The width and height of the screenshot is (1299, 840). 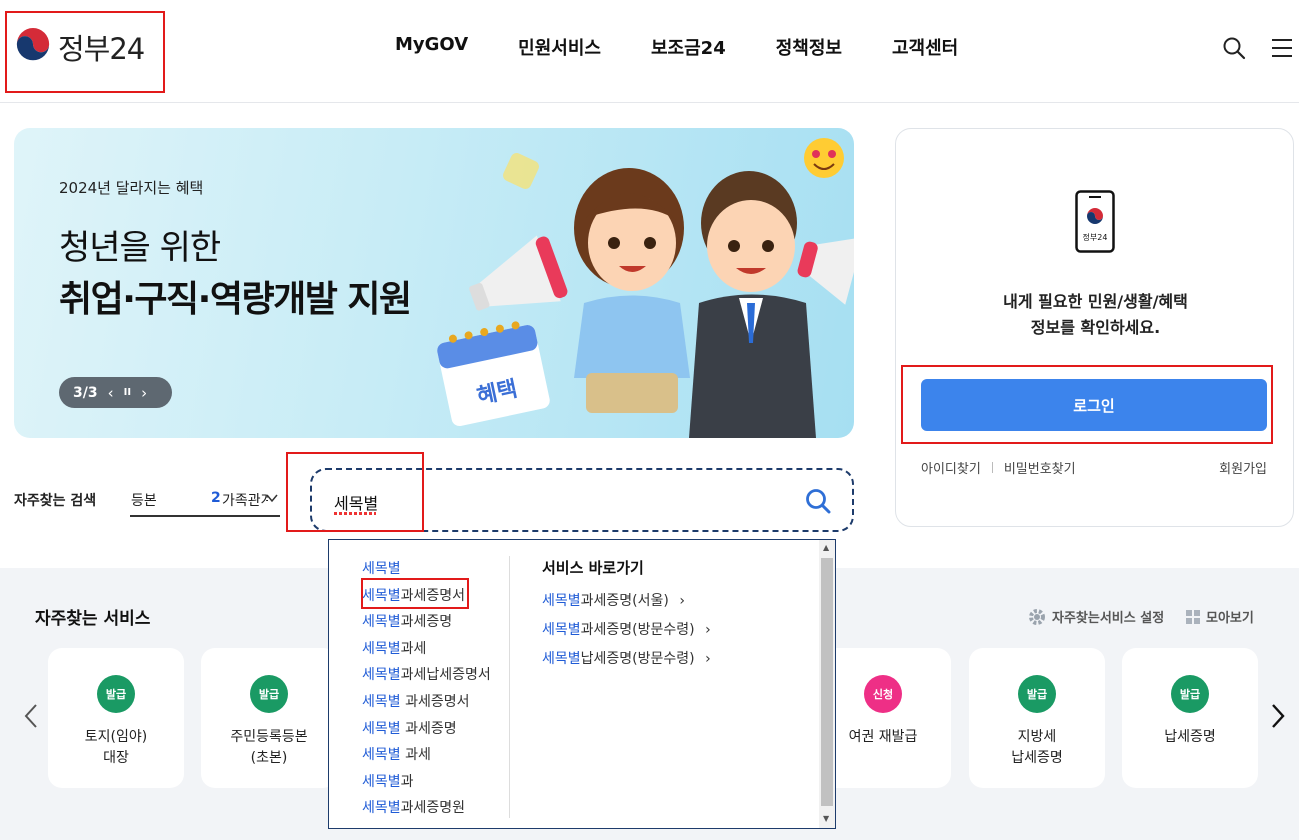 What do you see at coordinates (426, 755) in the screenshot?
I see `suggestion-item: 세목별 과세` at bounding box center [426, 755].